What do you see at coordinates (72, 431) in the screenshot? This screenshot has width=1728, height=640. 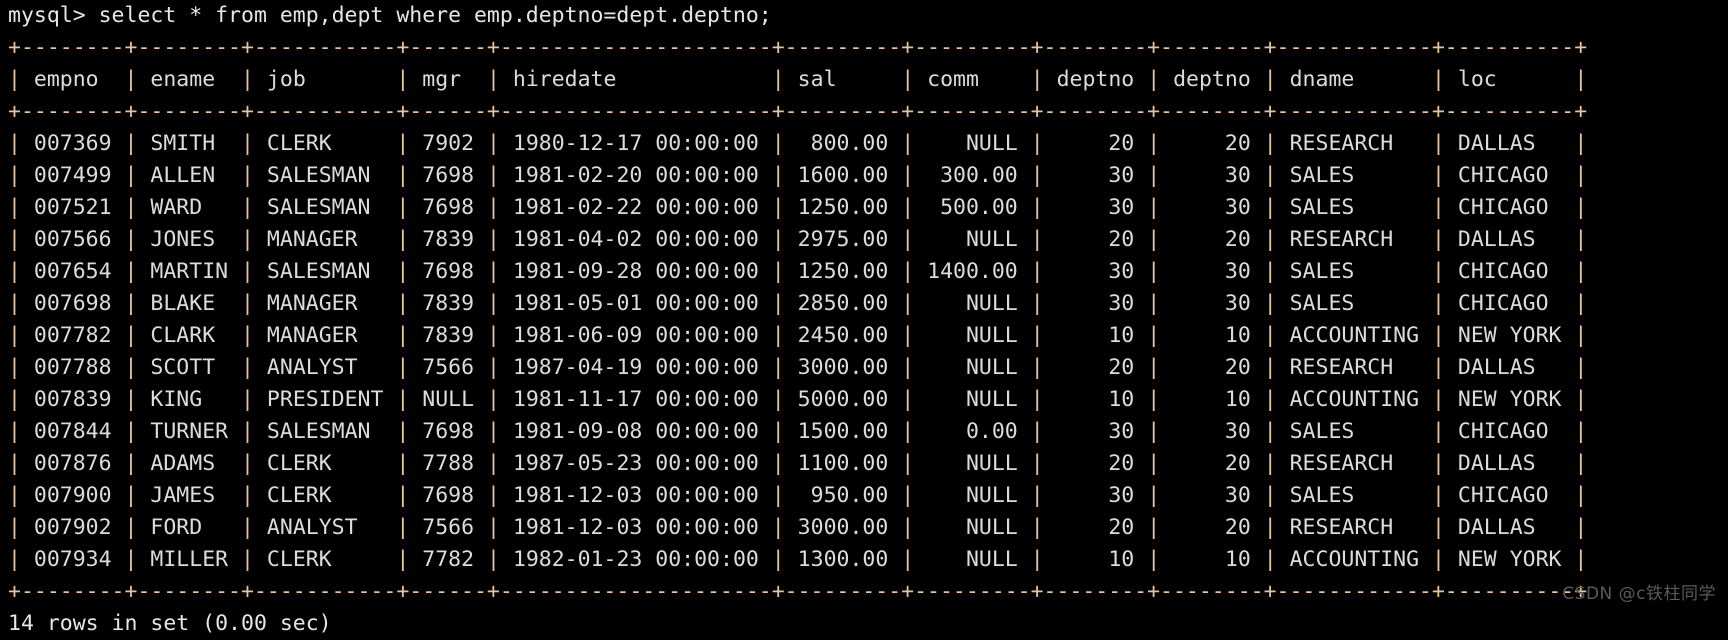 I see `table-cell: 007844` at bounding box center [72, 431].